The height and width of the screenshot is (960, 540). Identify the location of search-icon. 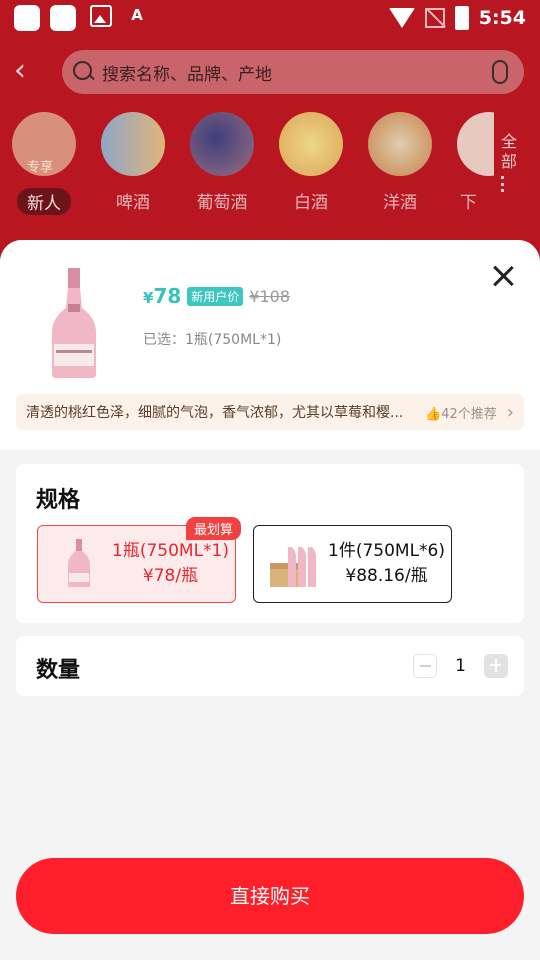
(84, 72).